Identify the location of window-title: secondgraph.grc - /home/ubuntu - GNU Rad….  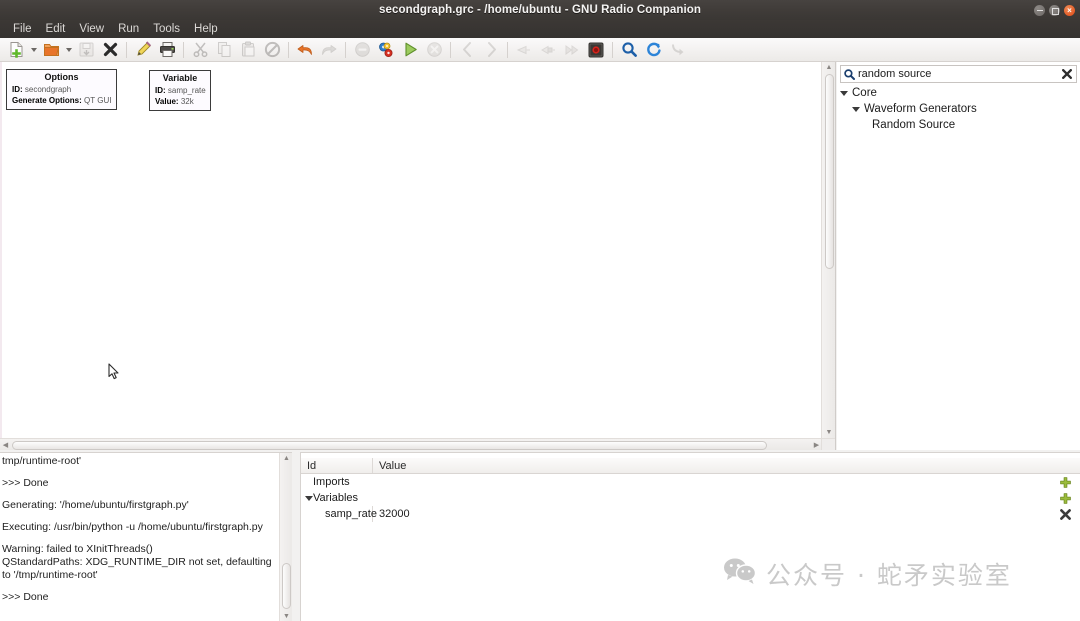
(540, 10).